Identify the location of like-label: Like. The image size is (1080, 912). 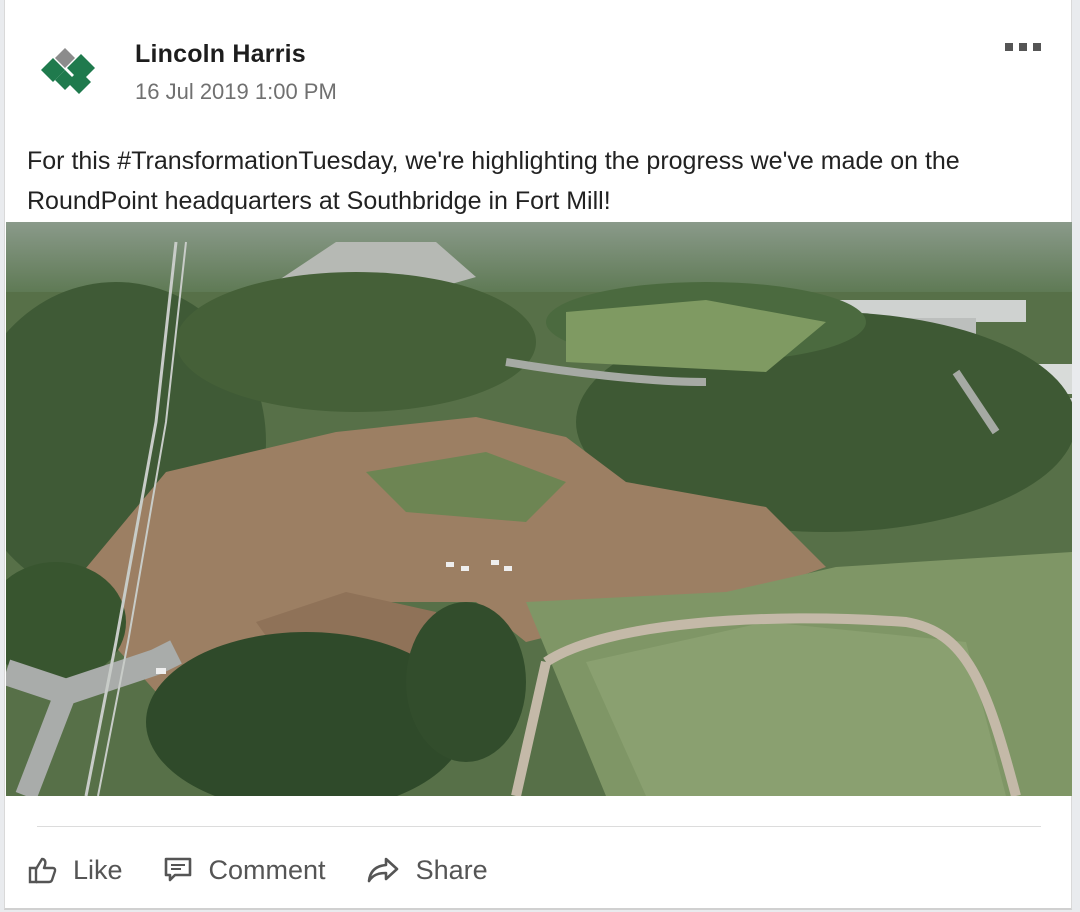
(98, 869).